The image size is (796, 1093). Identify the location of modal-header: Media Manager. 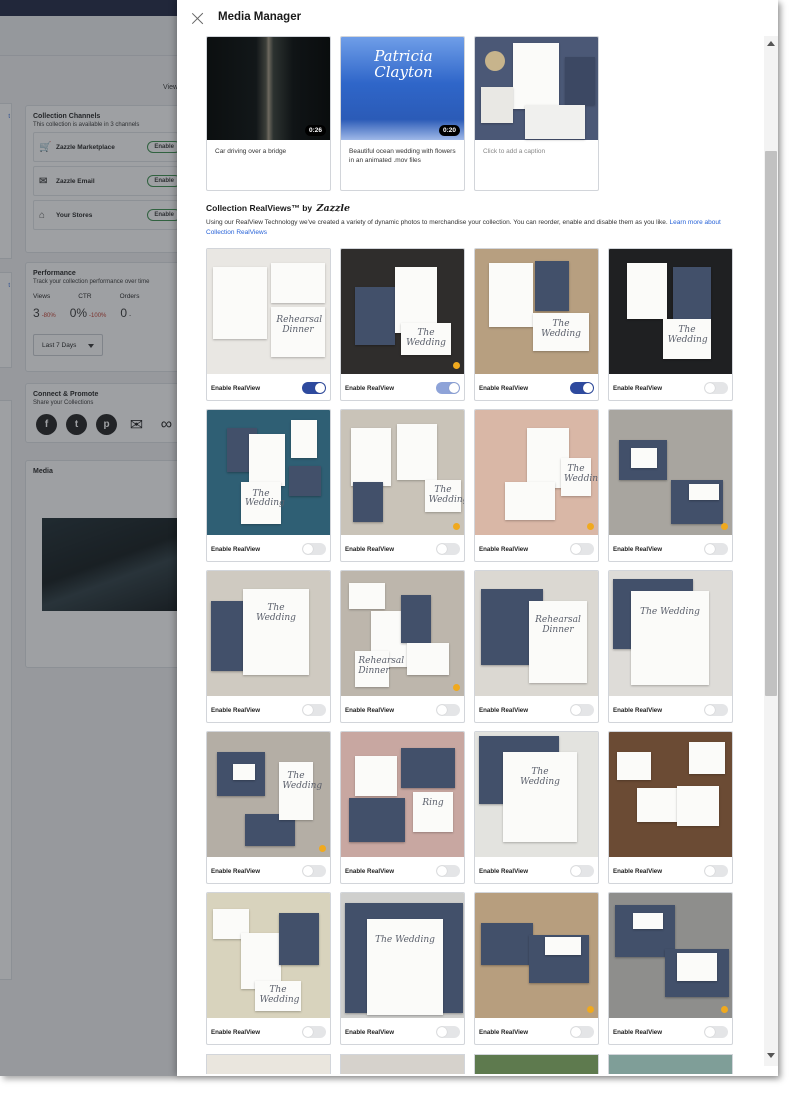
(477, 18).